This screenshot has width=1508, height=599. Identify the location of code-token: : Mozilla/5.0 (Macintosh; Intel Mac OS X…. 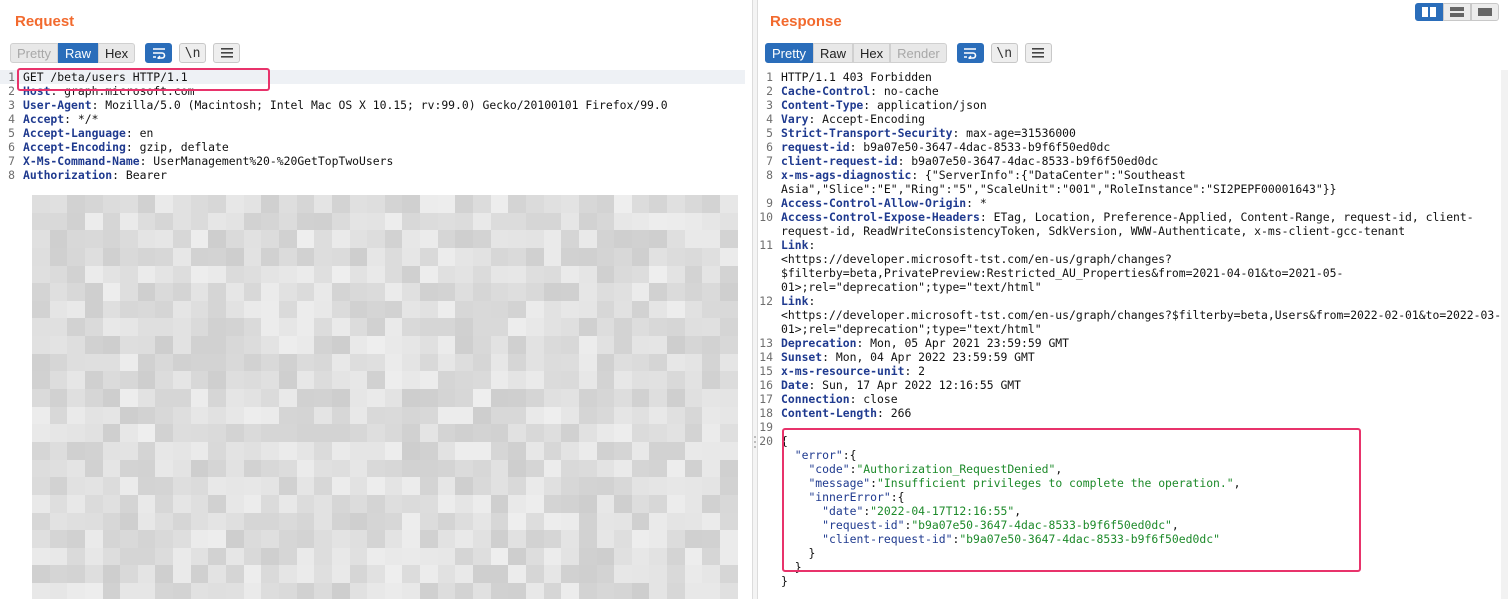
(379, 105).